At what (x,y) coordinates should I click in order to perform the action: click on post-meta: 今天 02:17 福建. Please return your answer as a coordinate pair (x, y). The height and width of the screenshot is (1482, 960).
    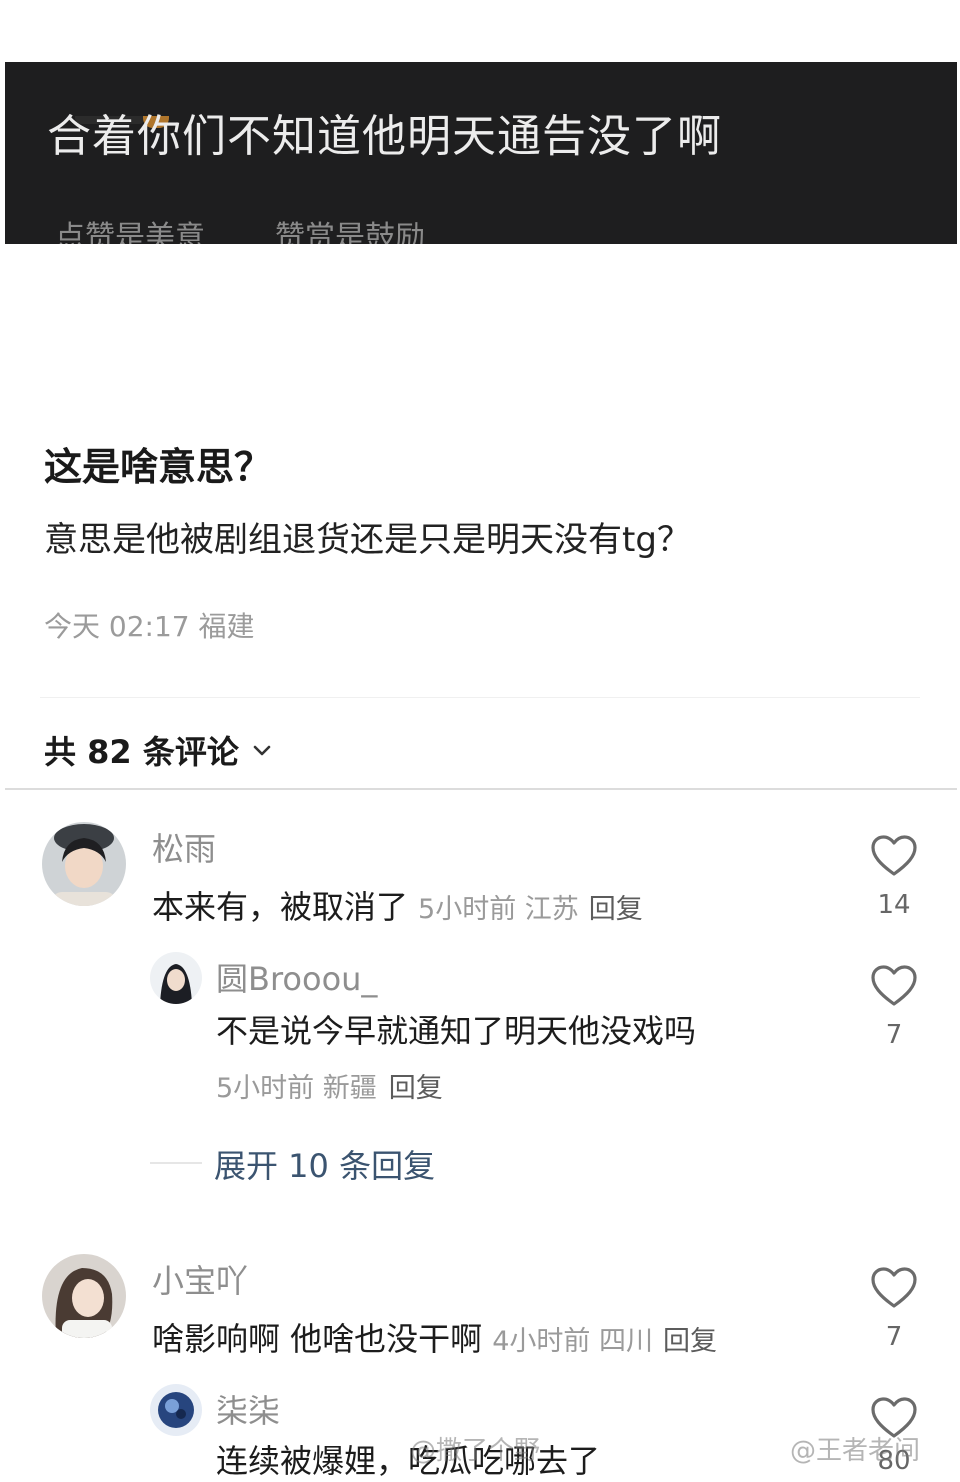
    Looking at the image, I should click on (149, 626).